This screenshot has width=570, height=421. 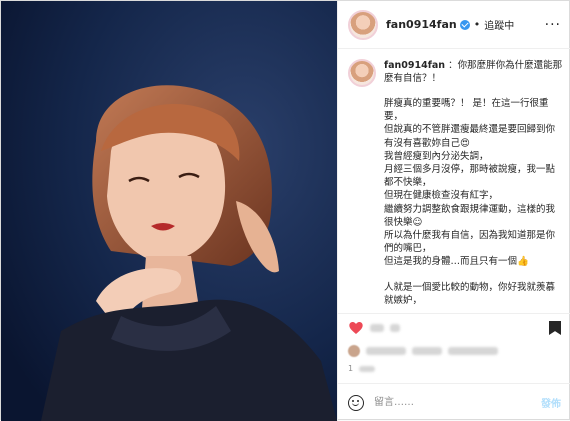 I want to click on caption-intro: fan0914fan ：你那麼胖你為什麼還能那麼有自信？！, so click(x=473, y=73).